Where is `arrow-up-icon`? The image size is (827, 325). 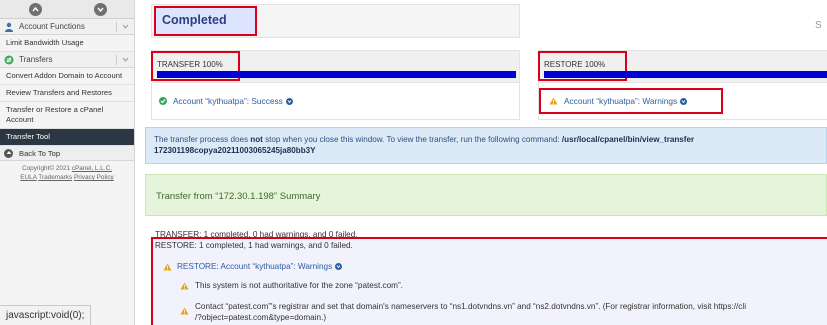 arrow-up-icon is located at coordinates (8, 153).